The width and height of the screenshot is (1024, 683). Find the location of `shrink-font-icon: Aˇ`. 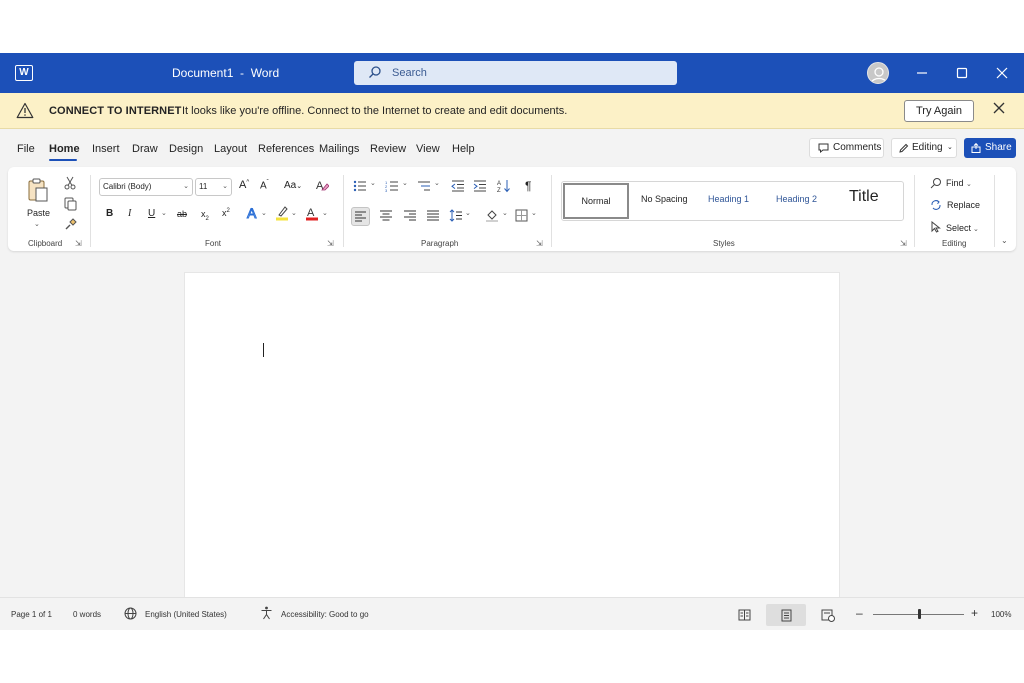

shrink-font-icon: Aˇ is located at coordinates (264, 185).